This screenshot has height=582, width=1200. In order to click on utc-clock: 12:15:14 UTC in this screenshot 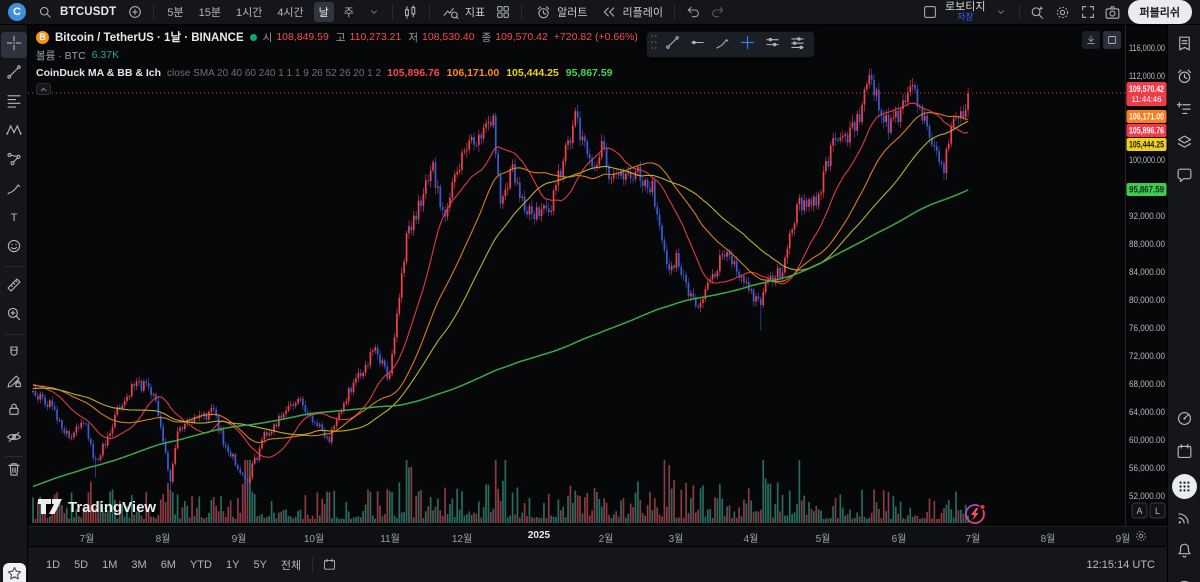, I will do `click(1121, 565)`.